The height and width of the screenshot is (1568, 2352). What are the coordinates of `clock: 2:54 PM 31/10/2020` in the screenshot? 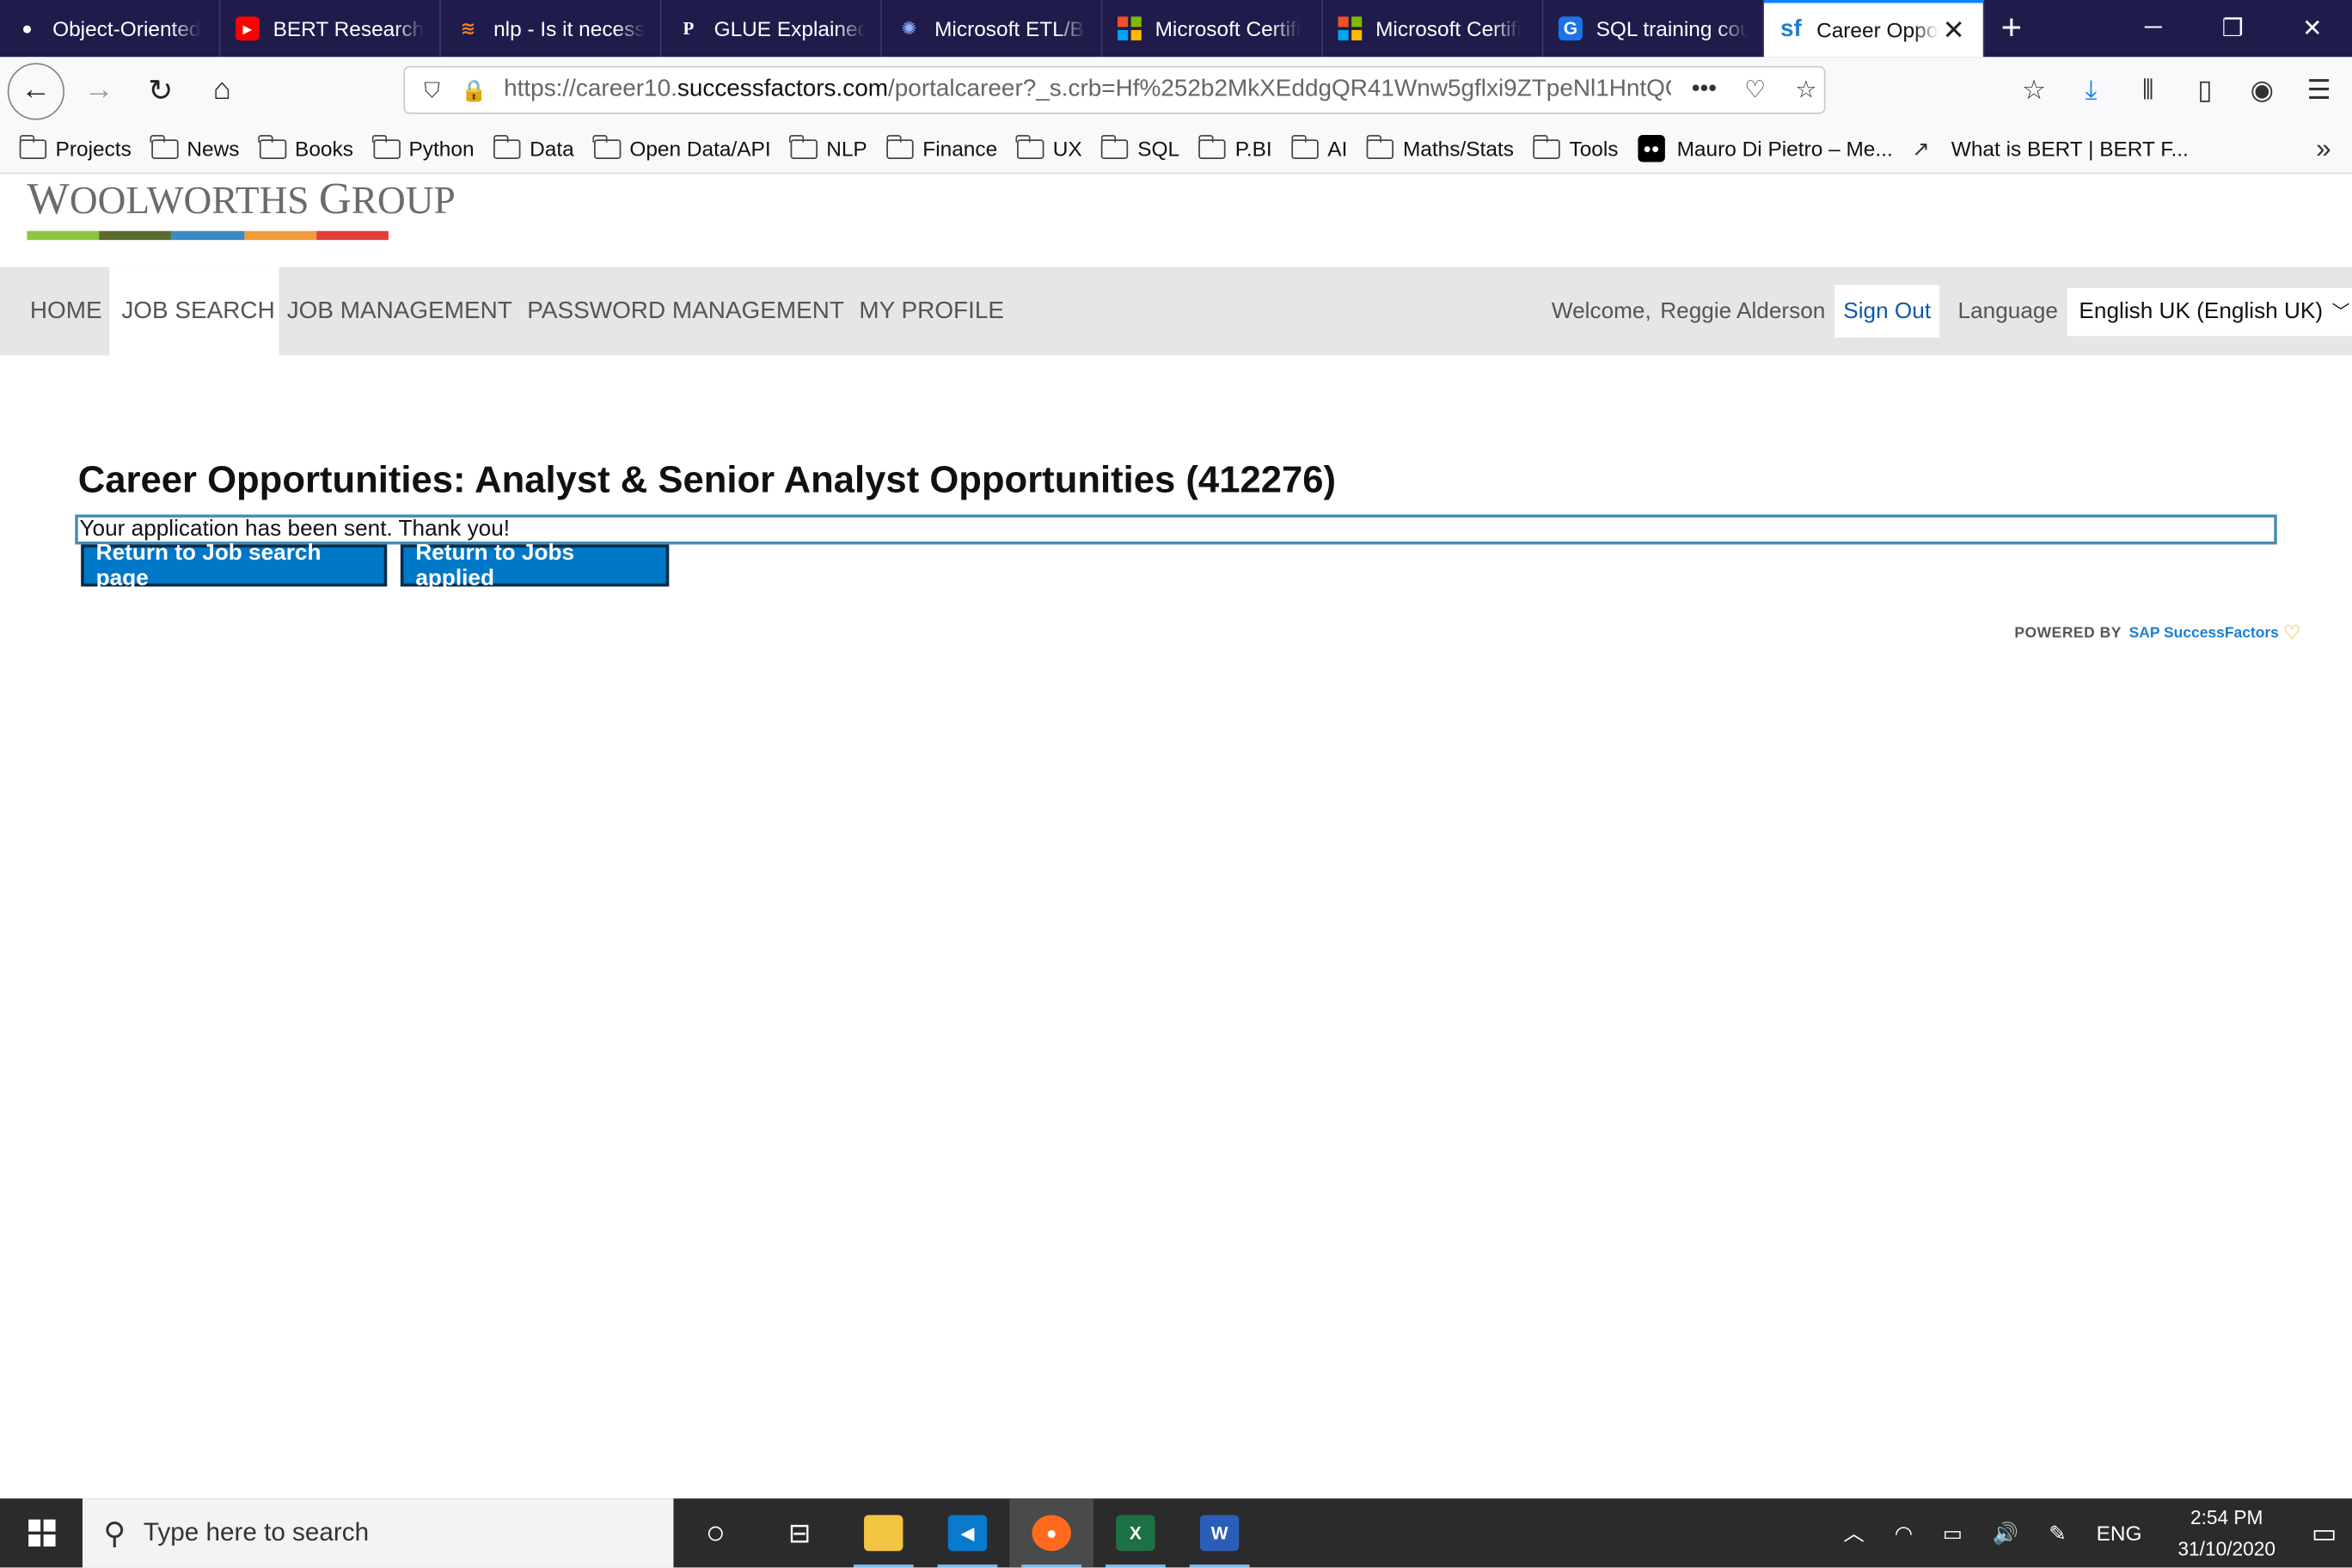 It's located at (2226, 1533).